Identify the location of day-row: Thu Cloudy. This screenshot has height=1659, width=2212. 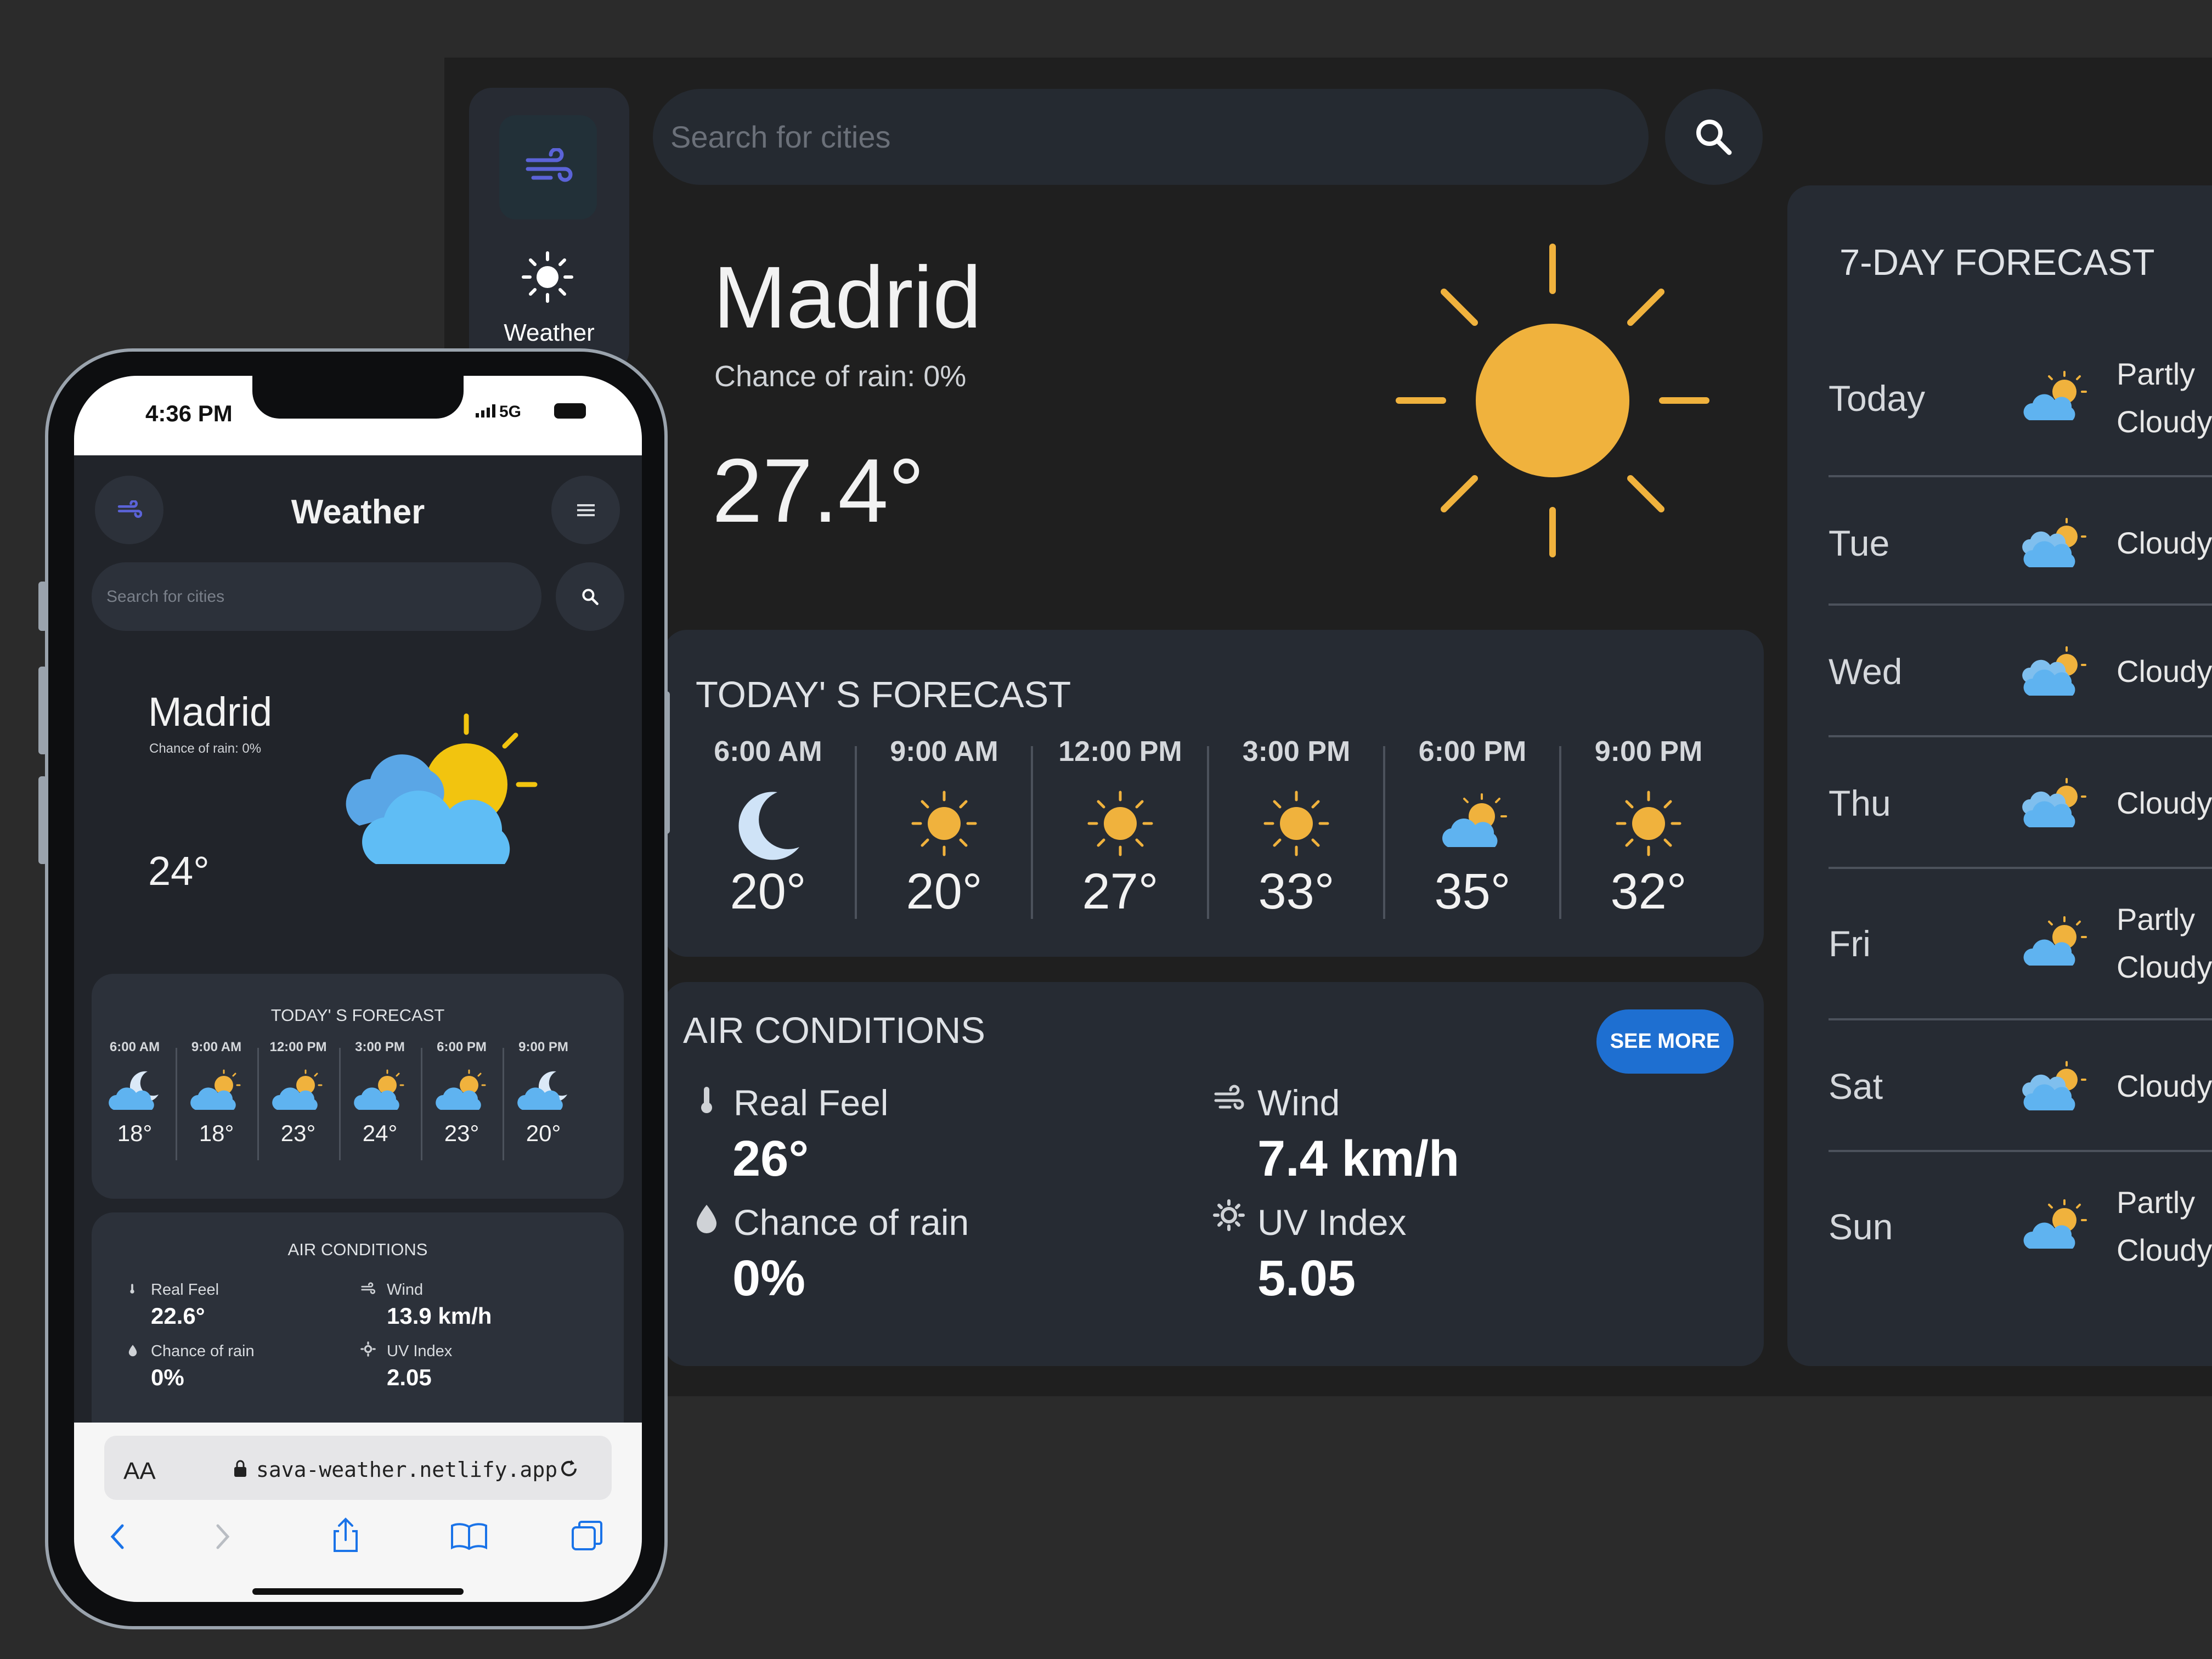
(2020, 803).